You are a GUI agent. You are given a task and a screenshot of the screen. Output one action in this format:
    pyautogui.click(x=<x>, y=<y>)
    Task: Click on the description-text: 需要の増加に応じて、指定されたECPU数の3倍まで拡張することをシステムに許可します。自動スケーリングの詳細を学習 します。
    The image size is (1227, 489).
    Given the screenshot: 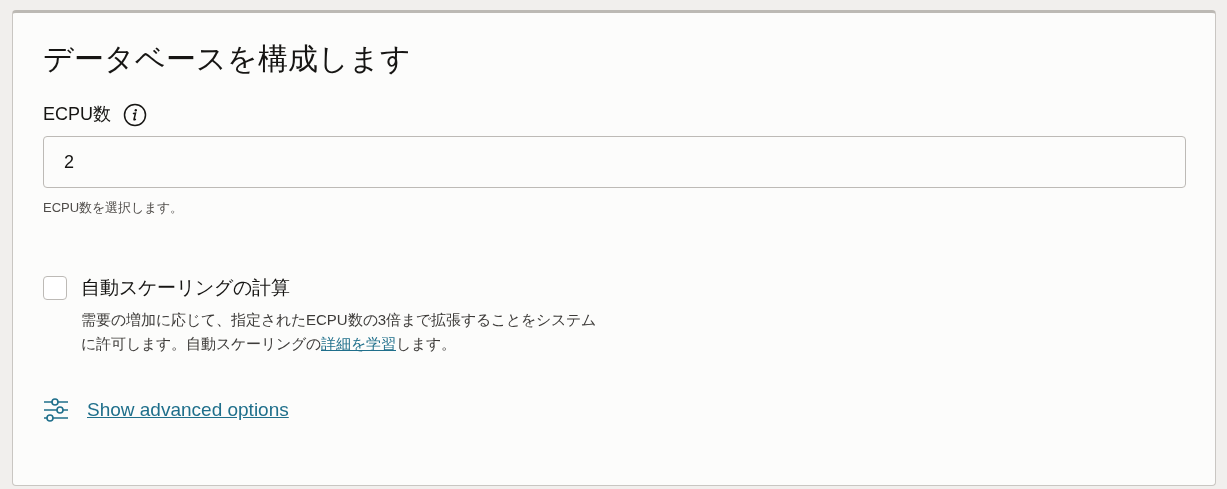 What is the action you would take?
    pyautogui.click(x=339, y=331)
    